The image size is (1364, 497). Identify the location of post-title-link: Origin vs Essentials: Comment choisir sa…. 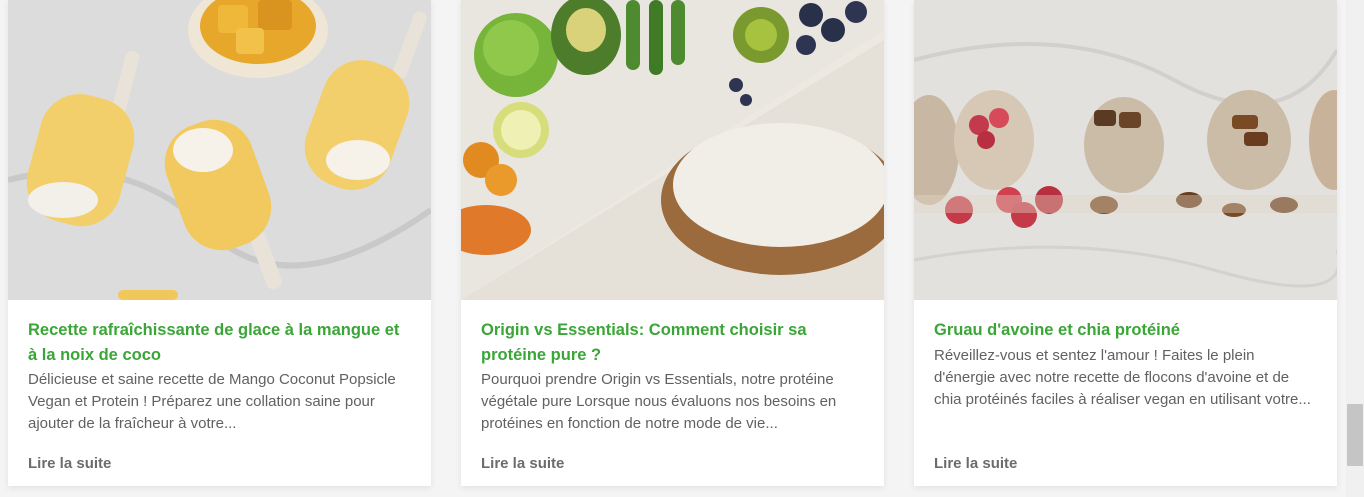
(672, 342).